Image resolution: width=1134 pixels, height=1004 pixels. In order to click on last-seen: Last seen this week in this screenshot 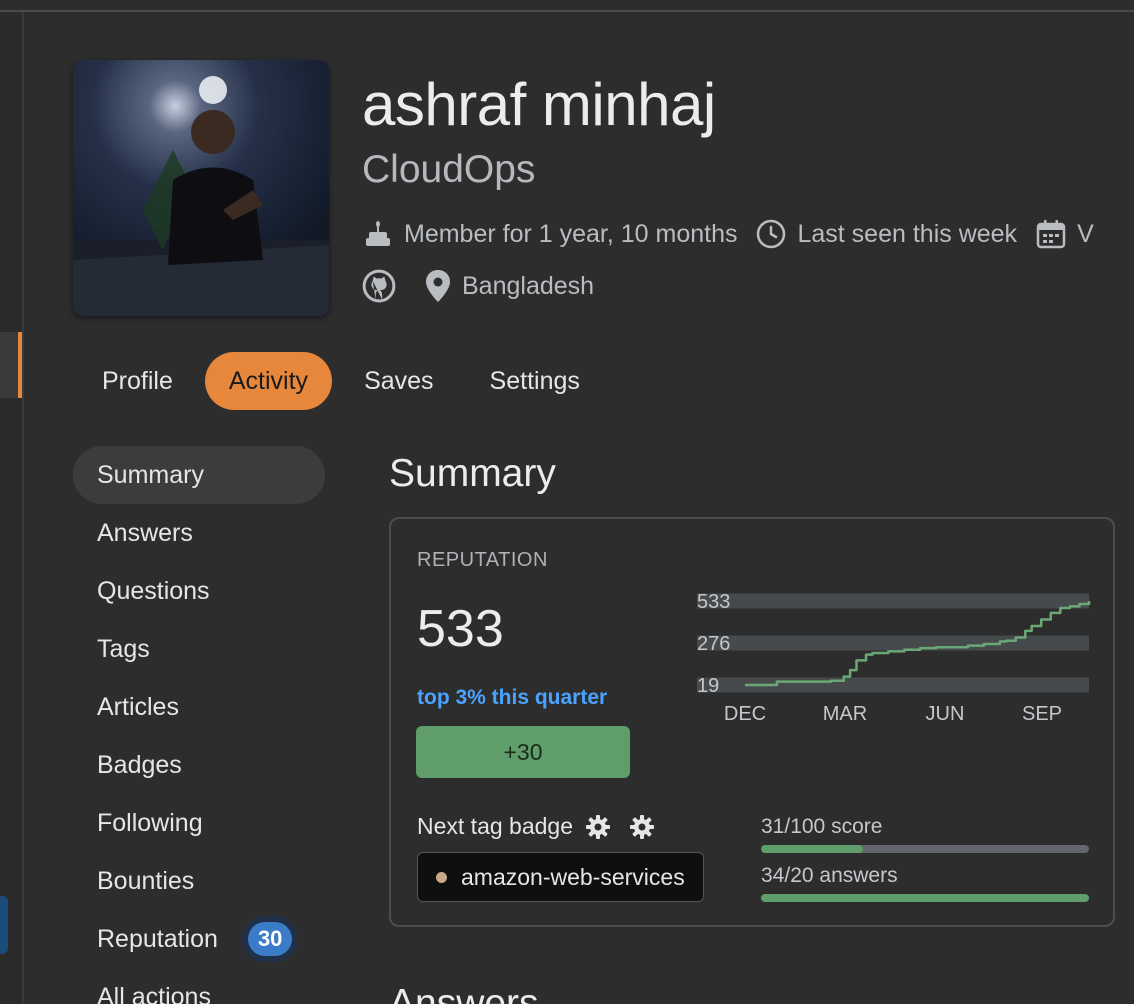, I will do `click(886, 234)`.